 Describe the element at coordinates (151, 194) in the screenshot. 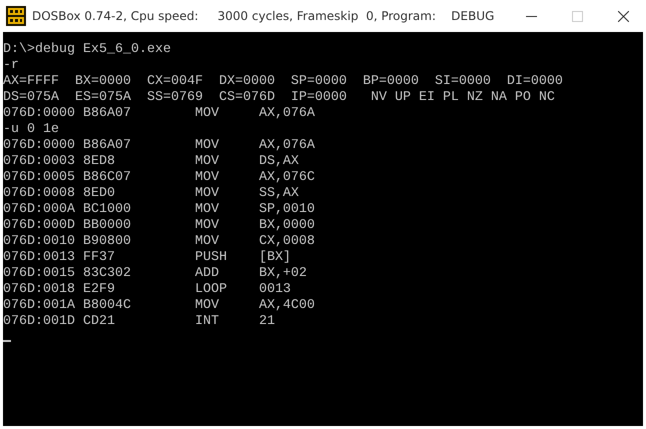

I see `console-line: 076D:0008 8ED0 MOV SS,AX` at that location.